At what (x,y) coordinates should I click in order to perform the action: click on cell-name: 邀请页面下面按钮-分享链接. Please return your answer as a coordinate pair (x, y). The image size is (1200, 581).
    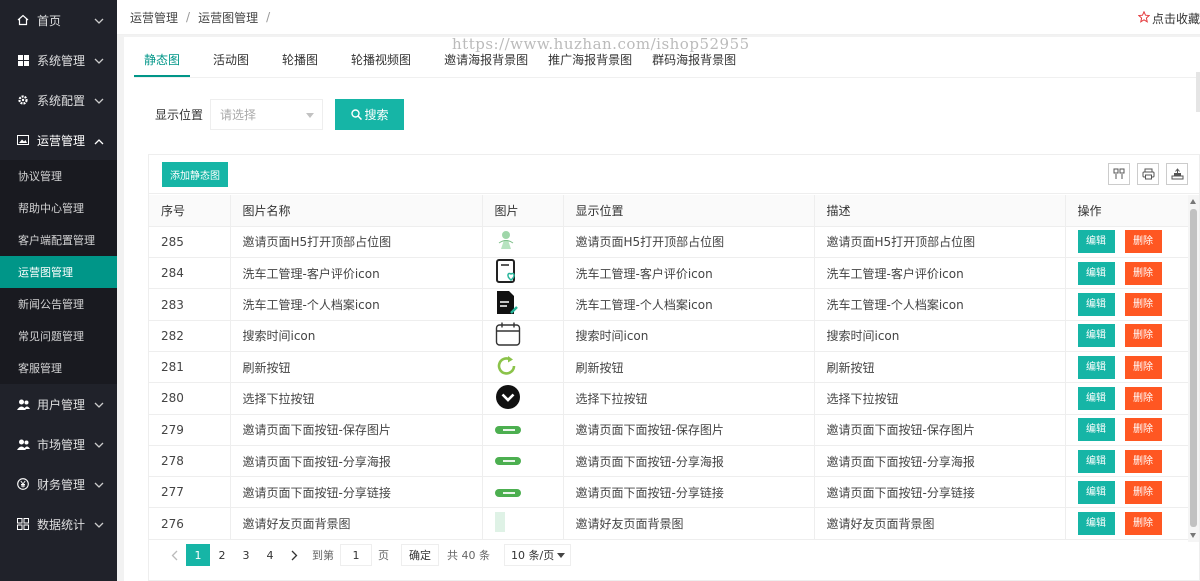
    Looking at the image, I should click on (356, 492).